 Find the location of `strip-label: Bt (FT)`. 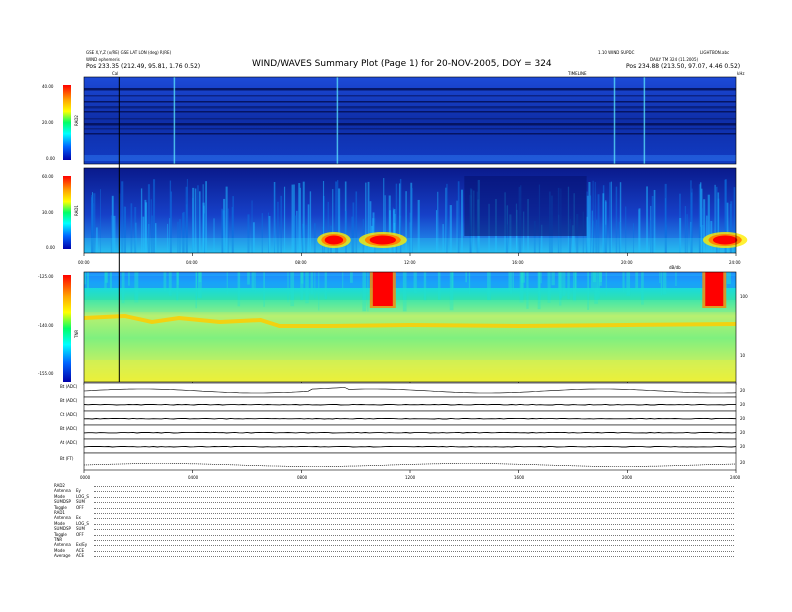

strip-label: Bt (FT) is located at coordinates (67, 458).